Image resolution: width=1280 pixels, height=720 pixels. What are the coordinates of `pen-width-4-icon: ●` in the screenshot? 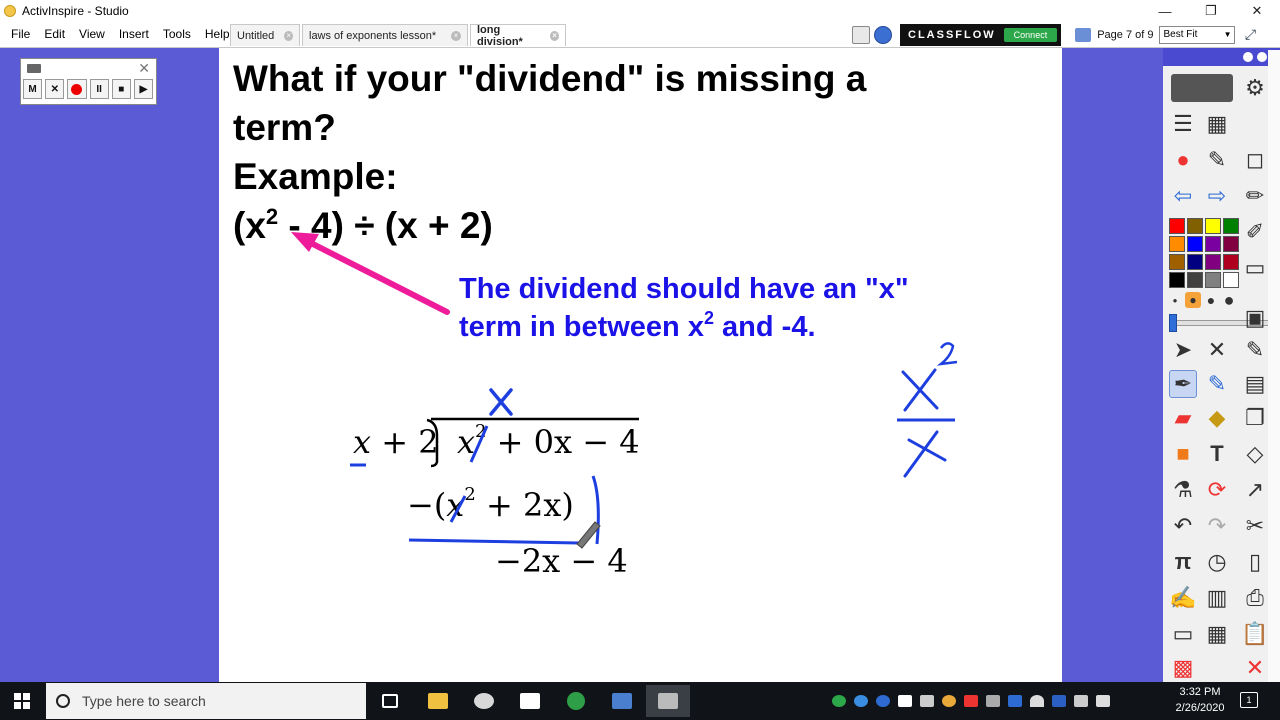 It's located at (1229, 300).